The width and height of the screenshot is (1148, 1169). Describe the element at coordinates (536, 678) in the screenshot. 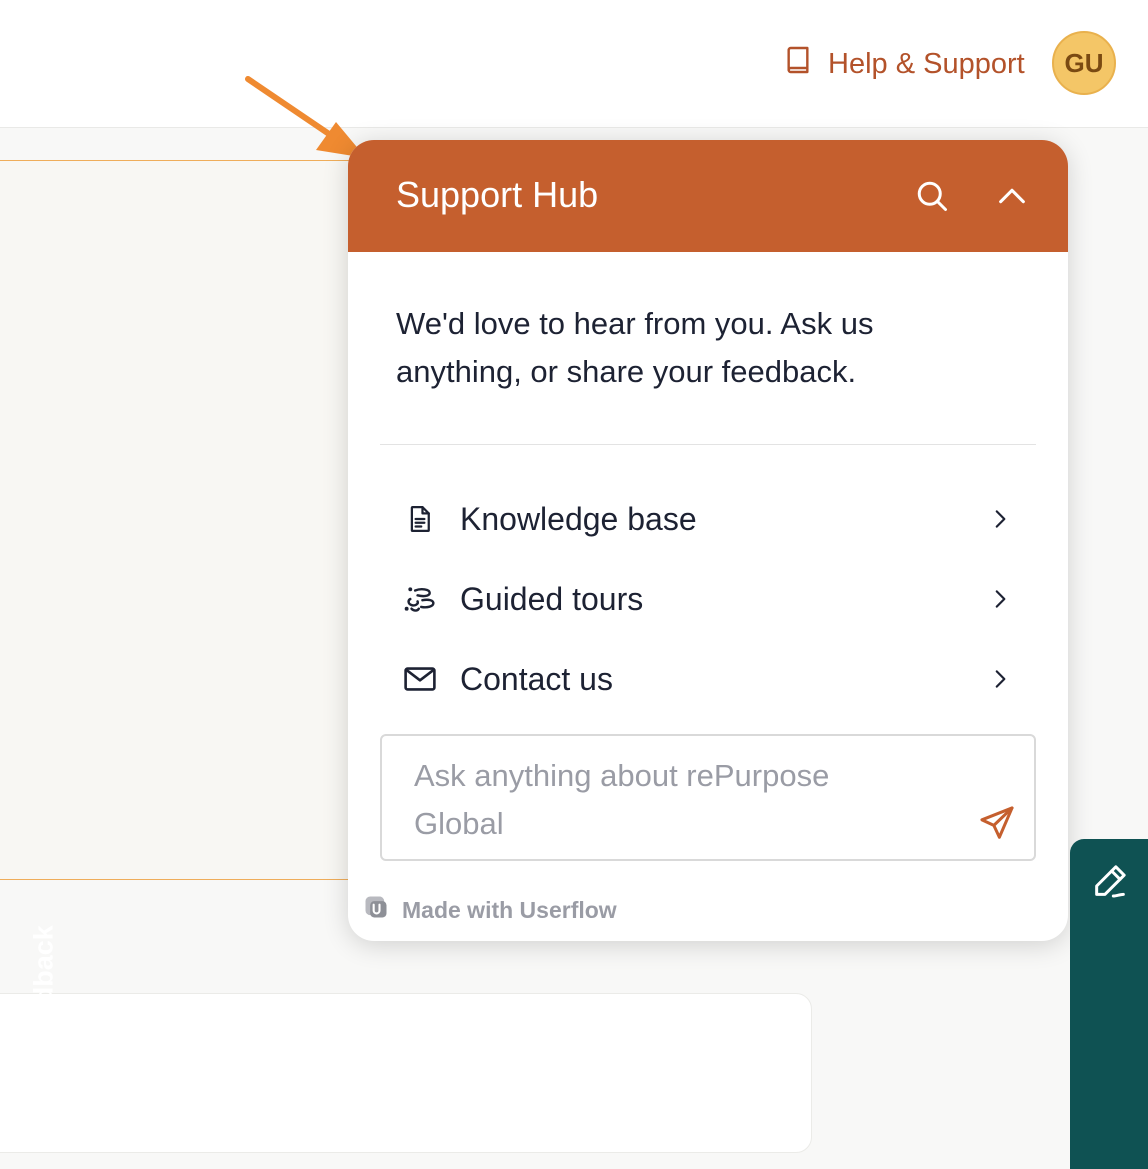

I see `menu-item-label: Contact us` at that location.